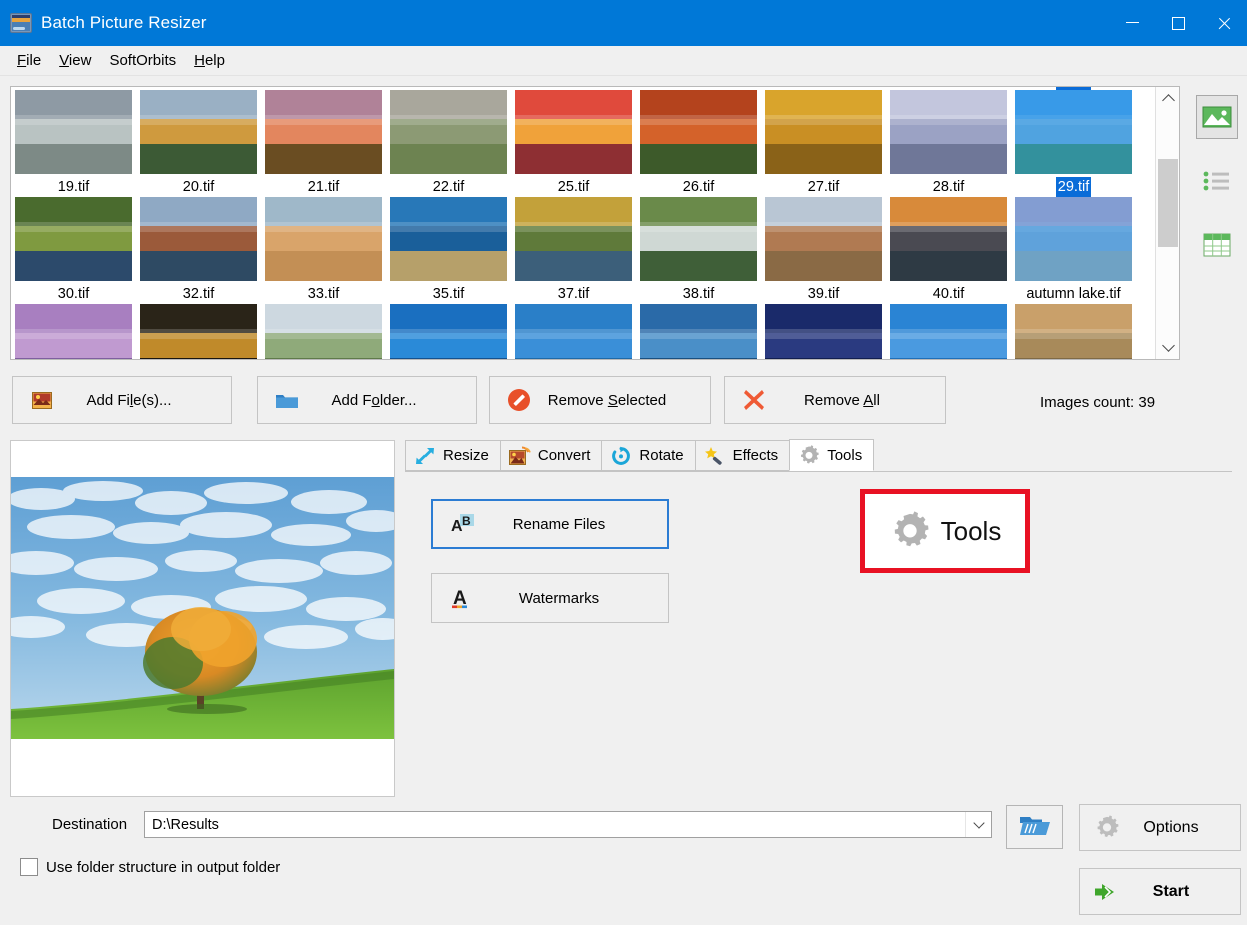  I want to click on thumbnail-item: 32.tif, so click(198, 320).